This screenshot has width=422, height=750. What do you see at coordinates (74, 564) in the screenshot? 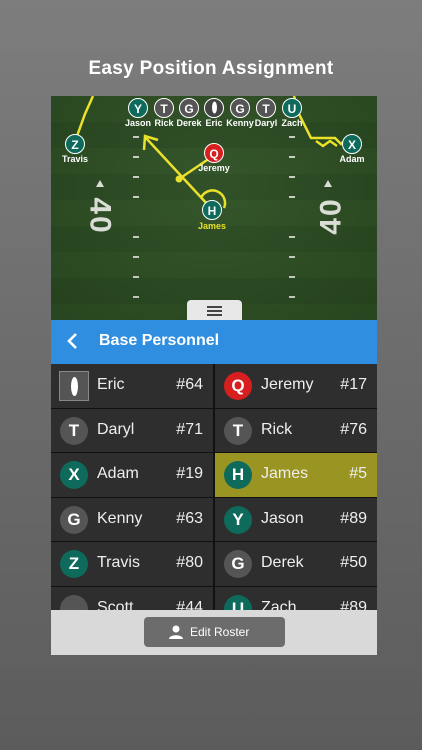
I see `position-badge: Z` at bounding box center [74, 564].